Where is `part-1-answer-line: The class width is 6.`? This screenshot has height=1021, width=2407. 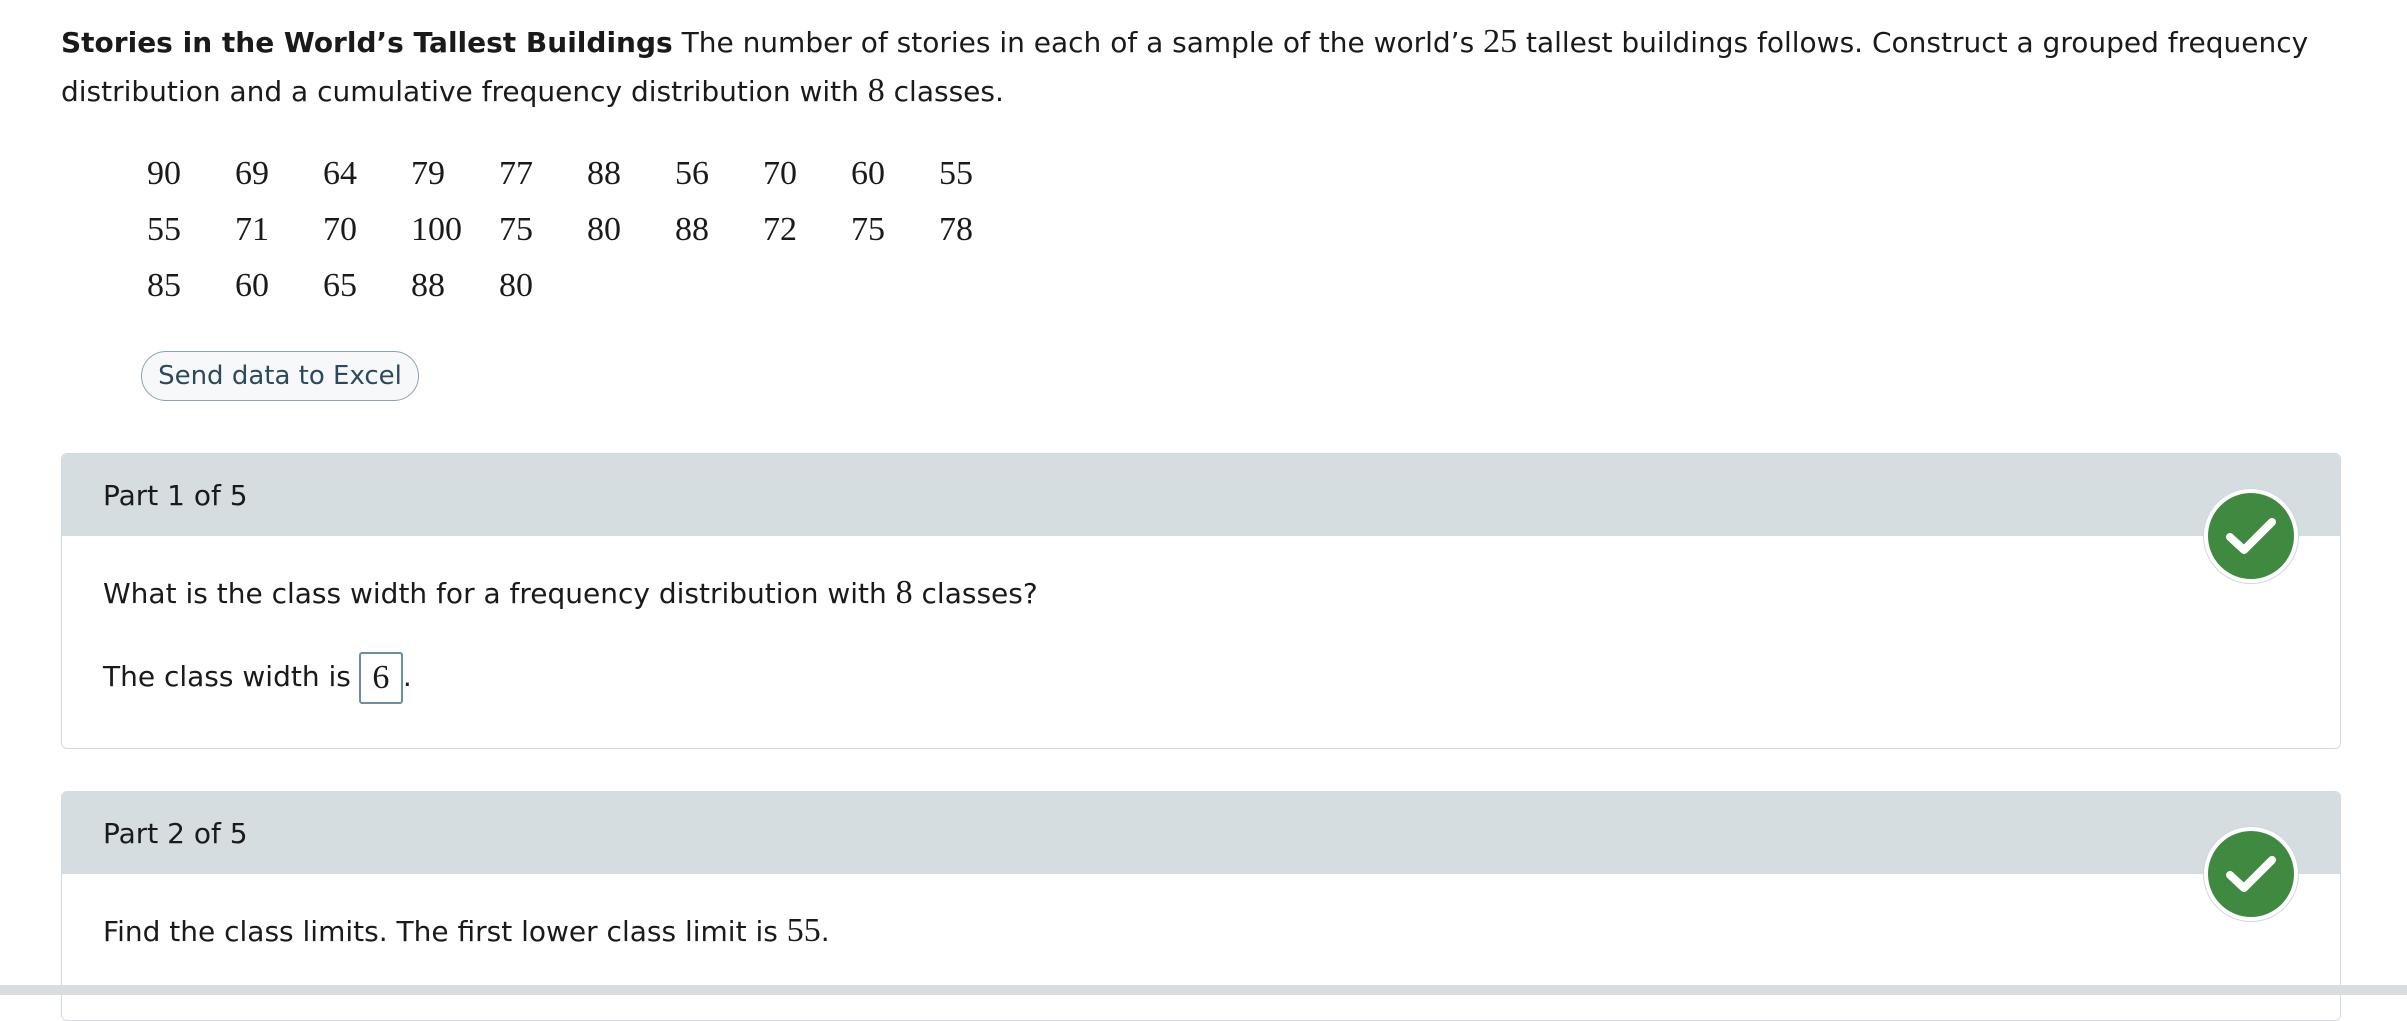
part-1-answer-line: The class width is 6. is located at coordinates (257, 678).